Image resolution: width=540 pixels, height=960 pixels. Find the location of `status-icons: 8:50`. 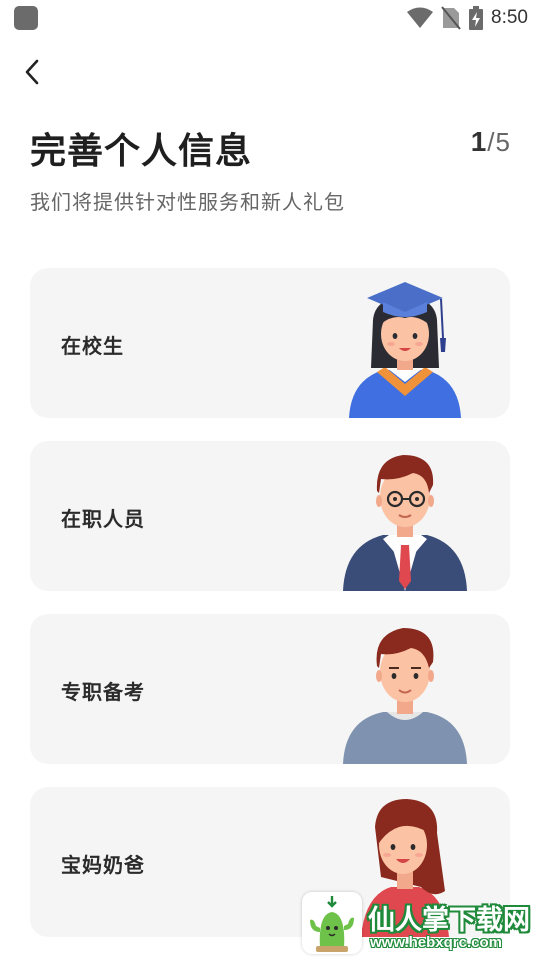

status-icons: 8:50 is located at coordinates (467, 18).